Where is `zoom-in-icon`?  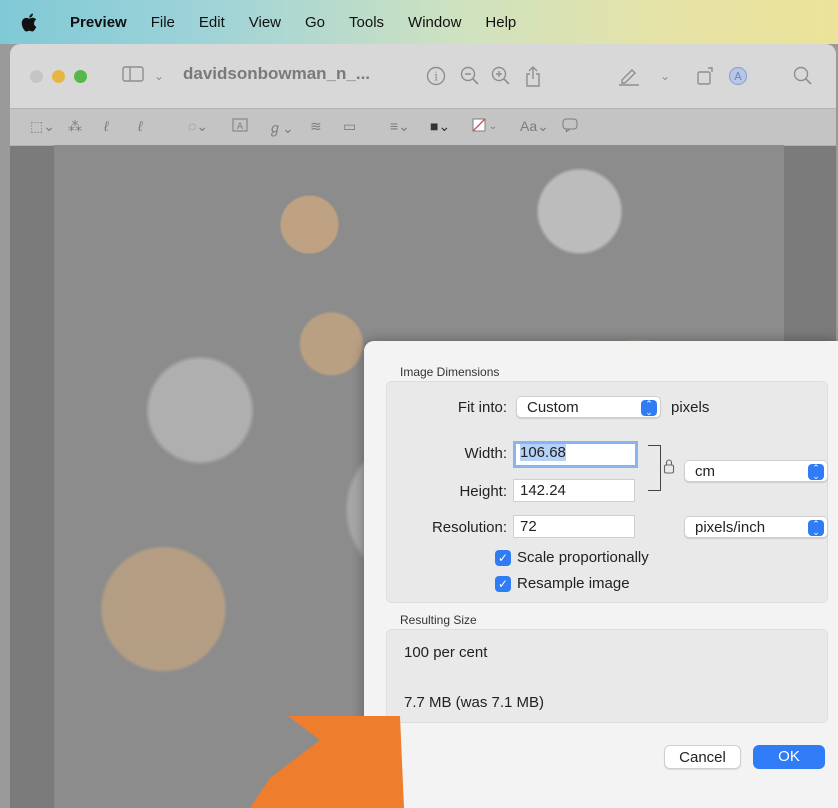 zoom-in-icon is located at coordinates (501, 78).